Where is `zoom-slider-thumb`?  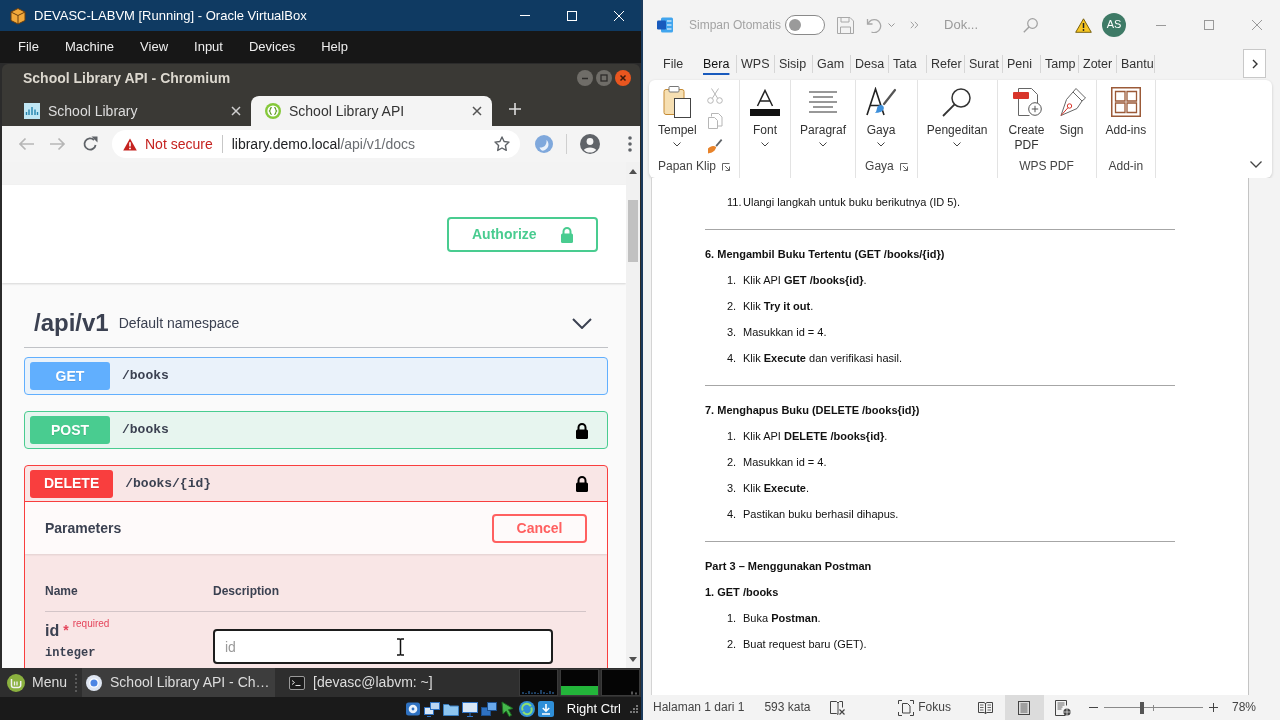 zoom-slider-thumb is located at coordinates (1141, 707).